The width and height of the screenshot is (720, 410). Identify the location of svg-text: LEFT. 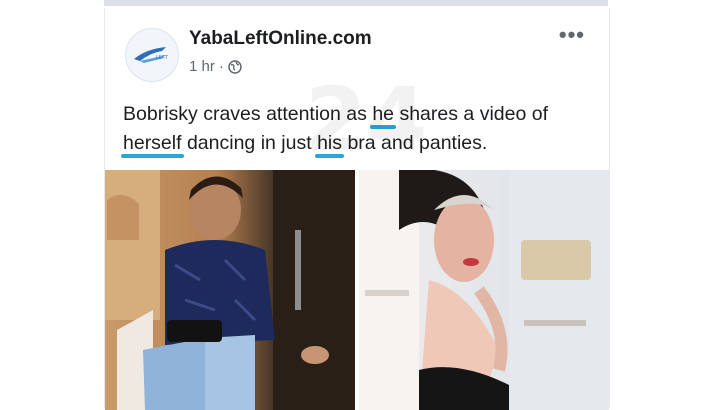
(162, 58).